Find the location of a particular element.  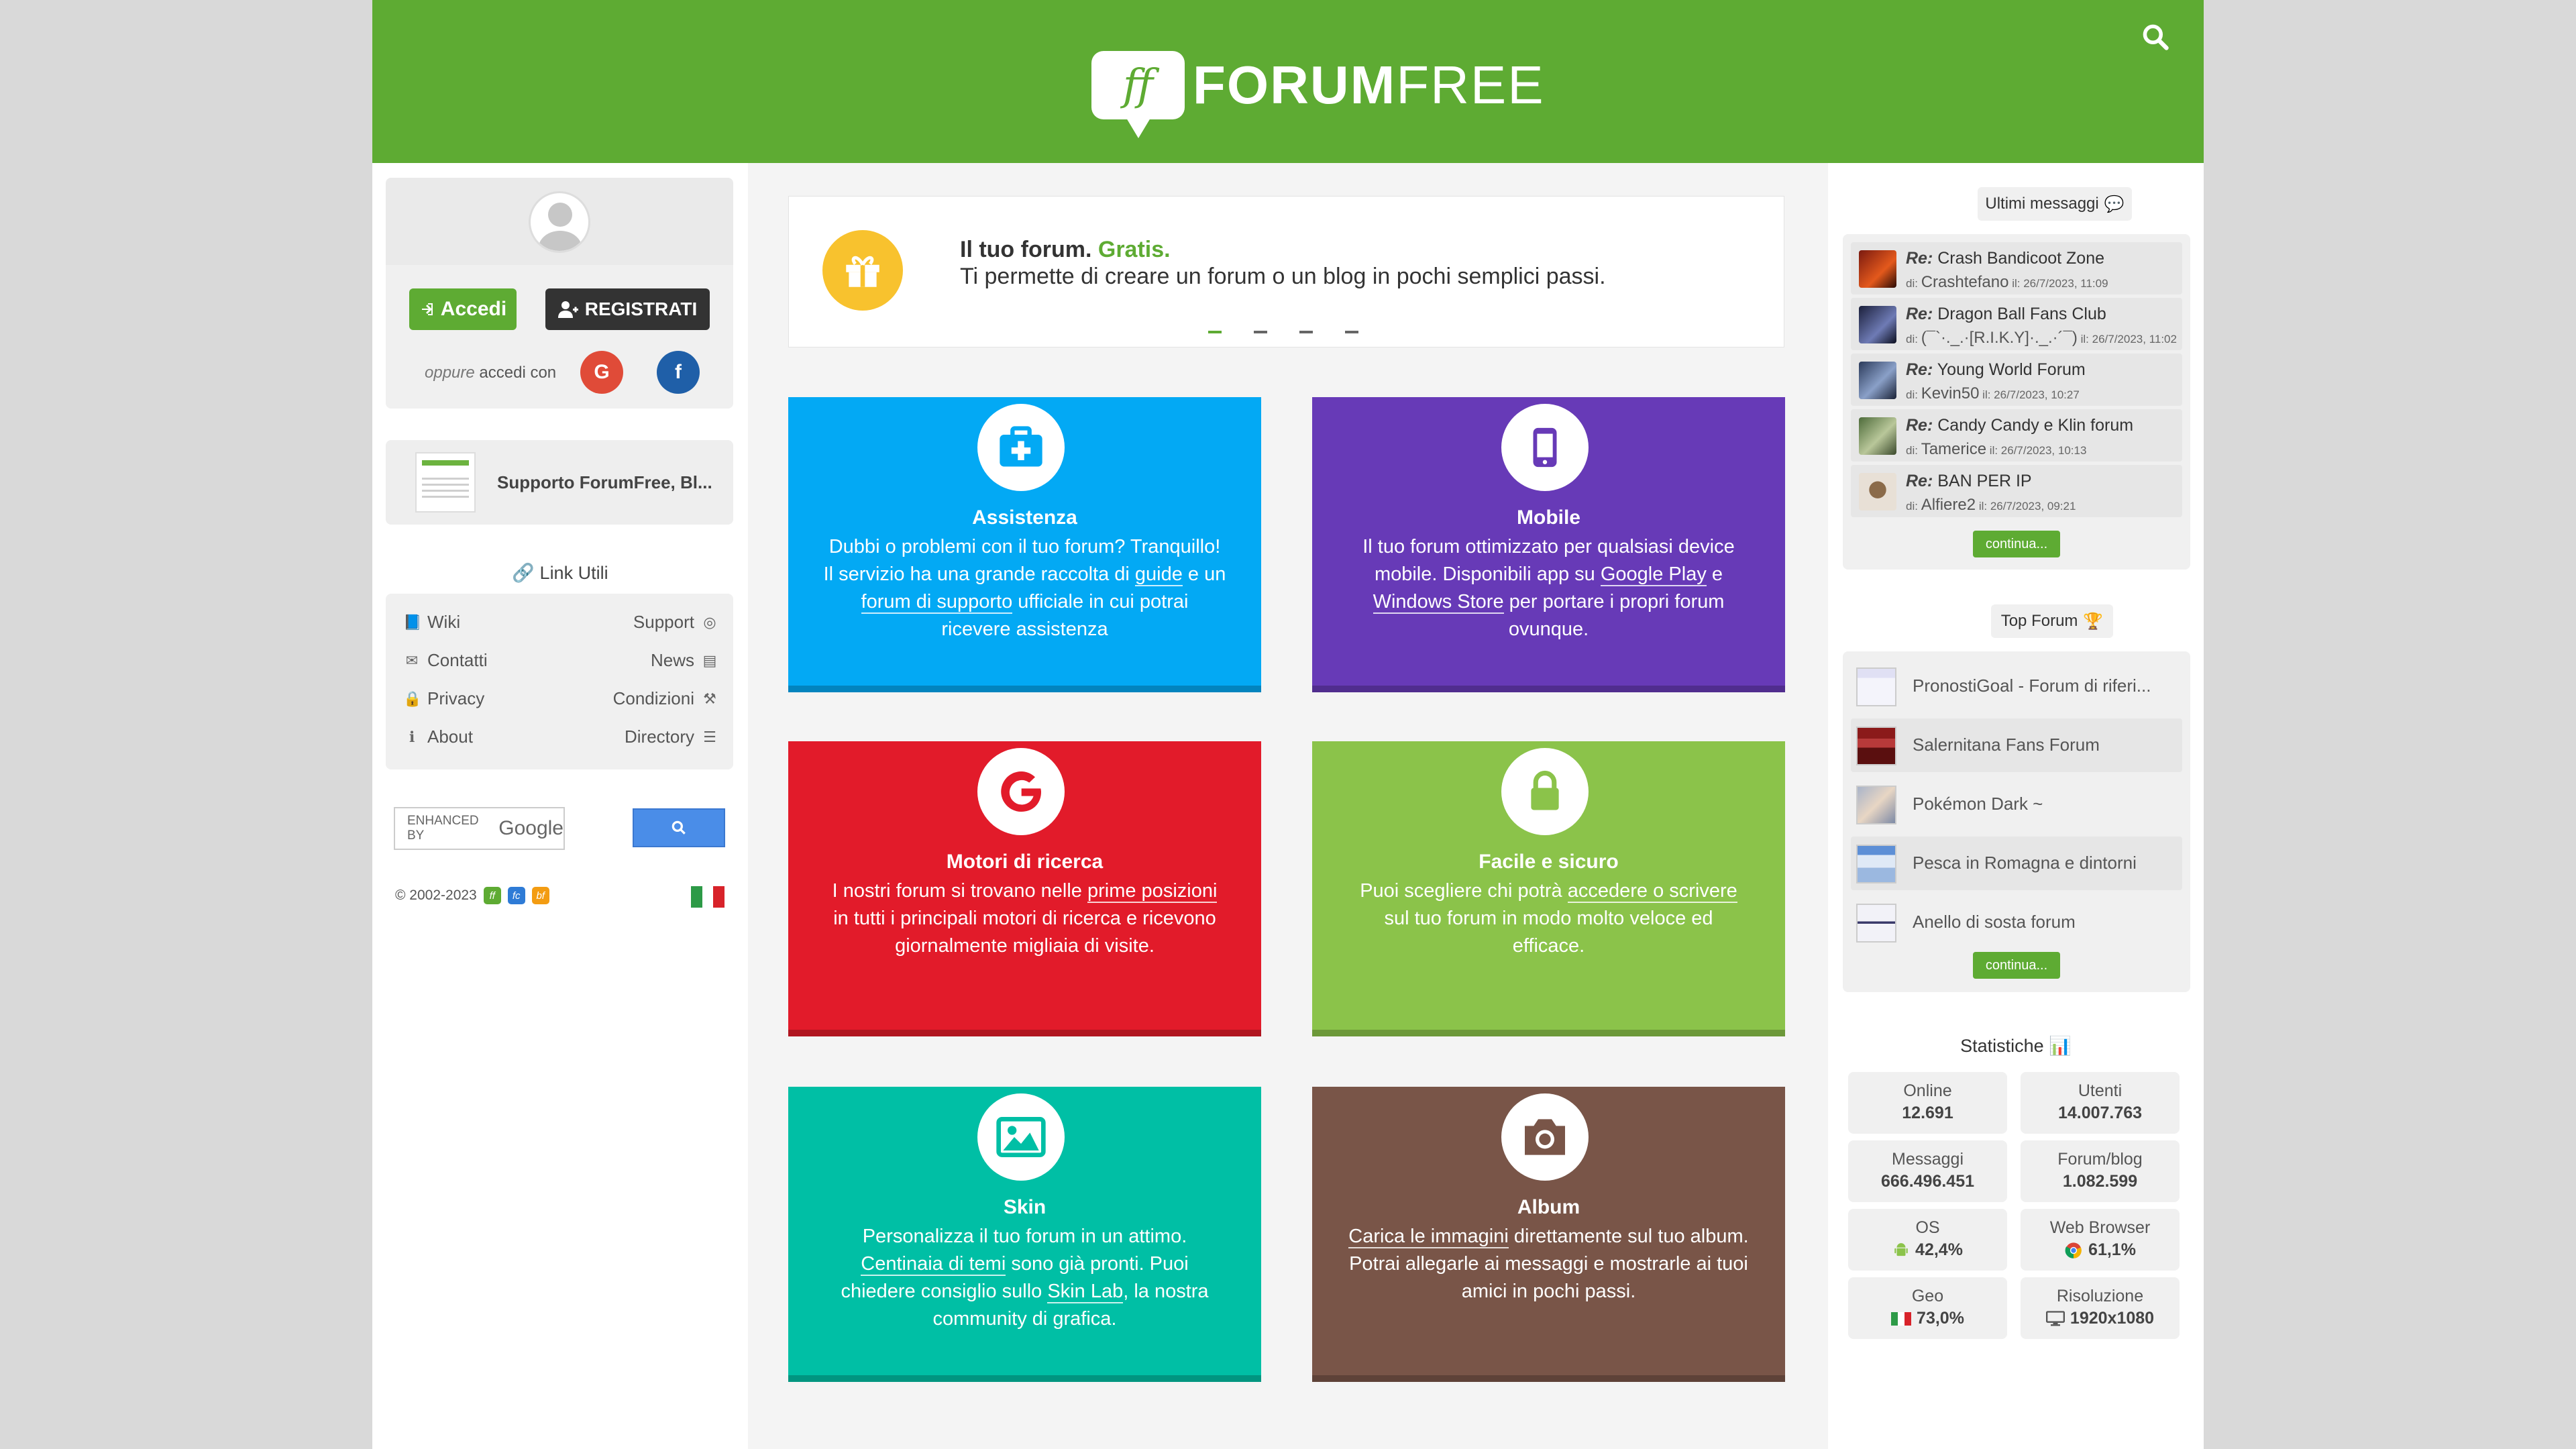

top-forum-item: Anello di sosta forum is located at coordinates (2016, 922).